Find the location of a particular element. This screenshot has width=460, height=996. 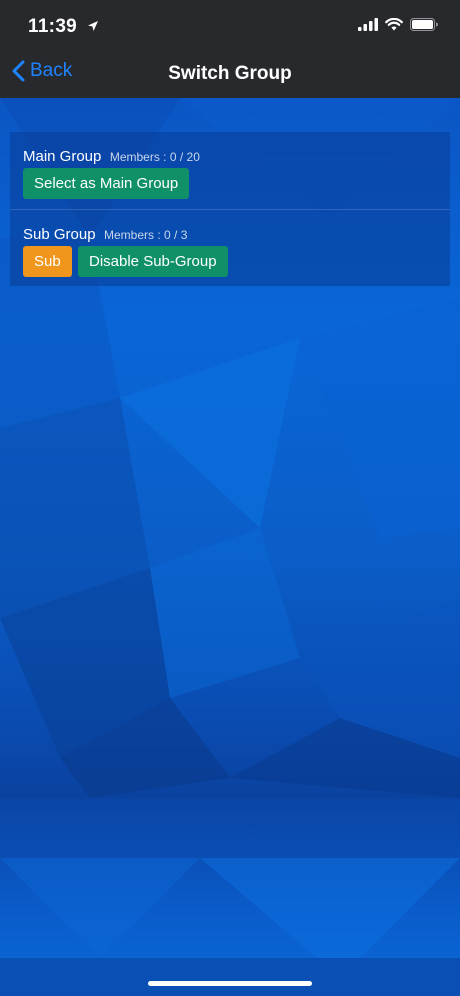

navigation-bar: Back Switch Group is located at coordinates (230, 74).